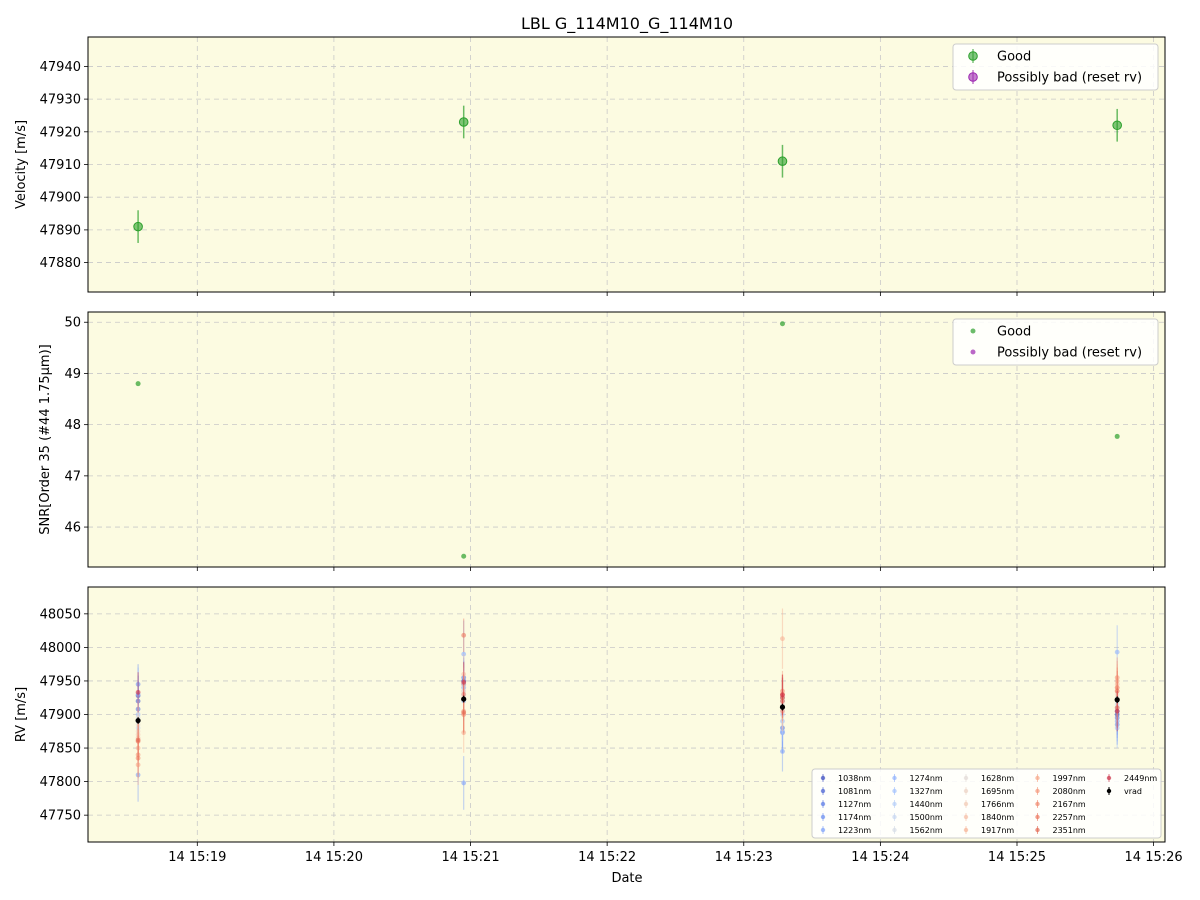 This screenshot has width=1200, height=900. Describe the element at coordinates (926, 817) in the screenshot. I see `legend-label: 1500nm` at that location.